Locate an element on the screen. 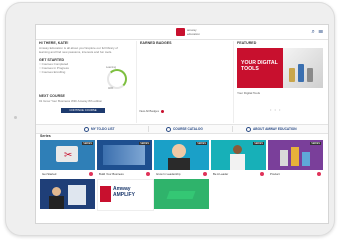 This screenshot has width=342, height=241. brand-name: amway education is located at coordinates (194, 32).